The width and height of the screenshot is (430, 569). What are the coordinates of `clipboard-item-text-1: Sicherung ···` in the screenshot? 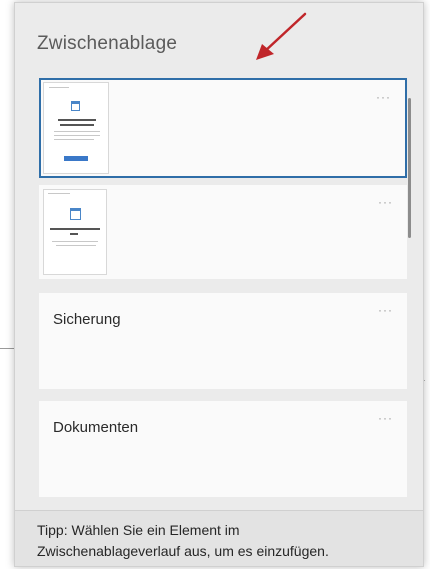 It's located at (223, 341).